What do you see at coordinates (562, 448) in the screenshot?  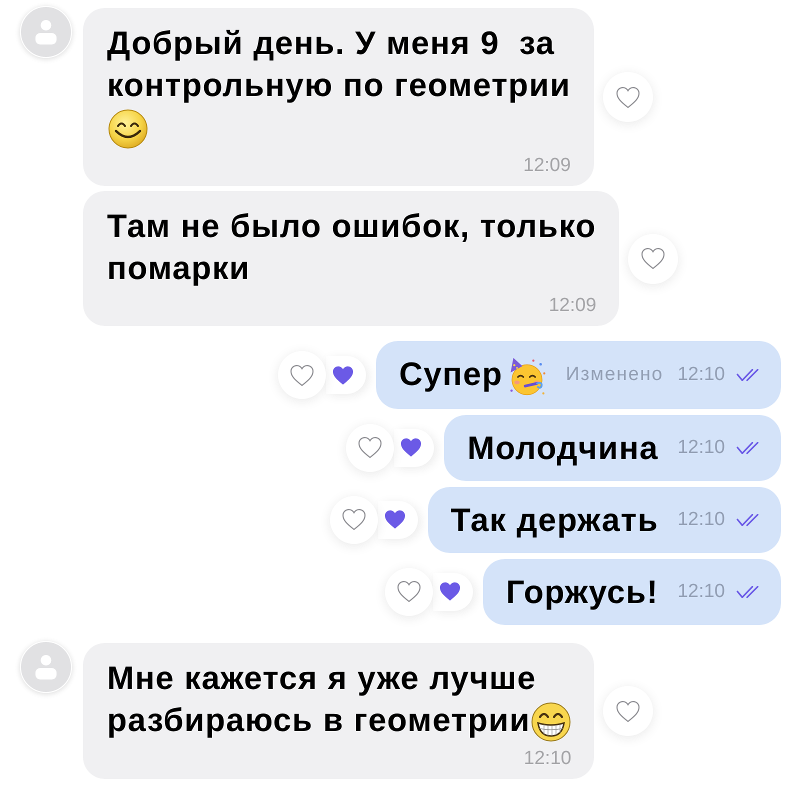 I see `message-text: Молодчина` at bounding box center [562, 448].